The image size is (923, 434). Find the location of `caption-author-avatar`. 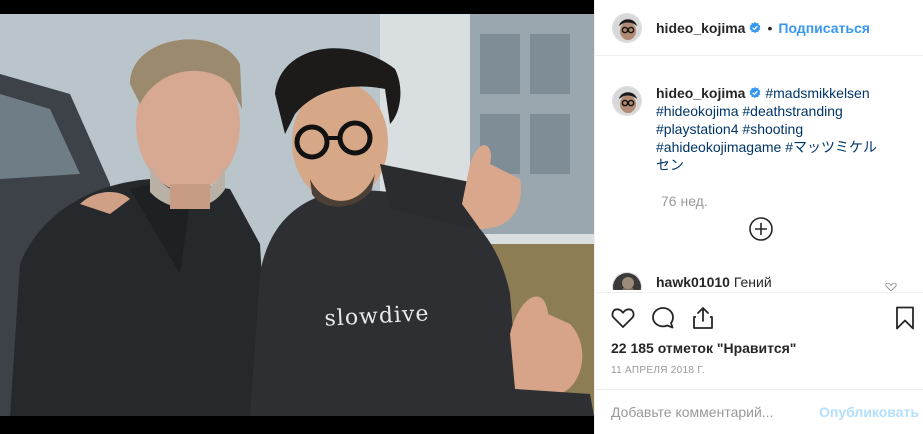

caption-author-avatar is located at coordinates (627, 101).